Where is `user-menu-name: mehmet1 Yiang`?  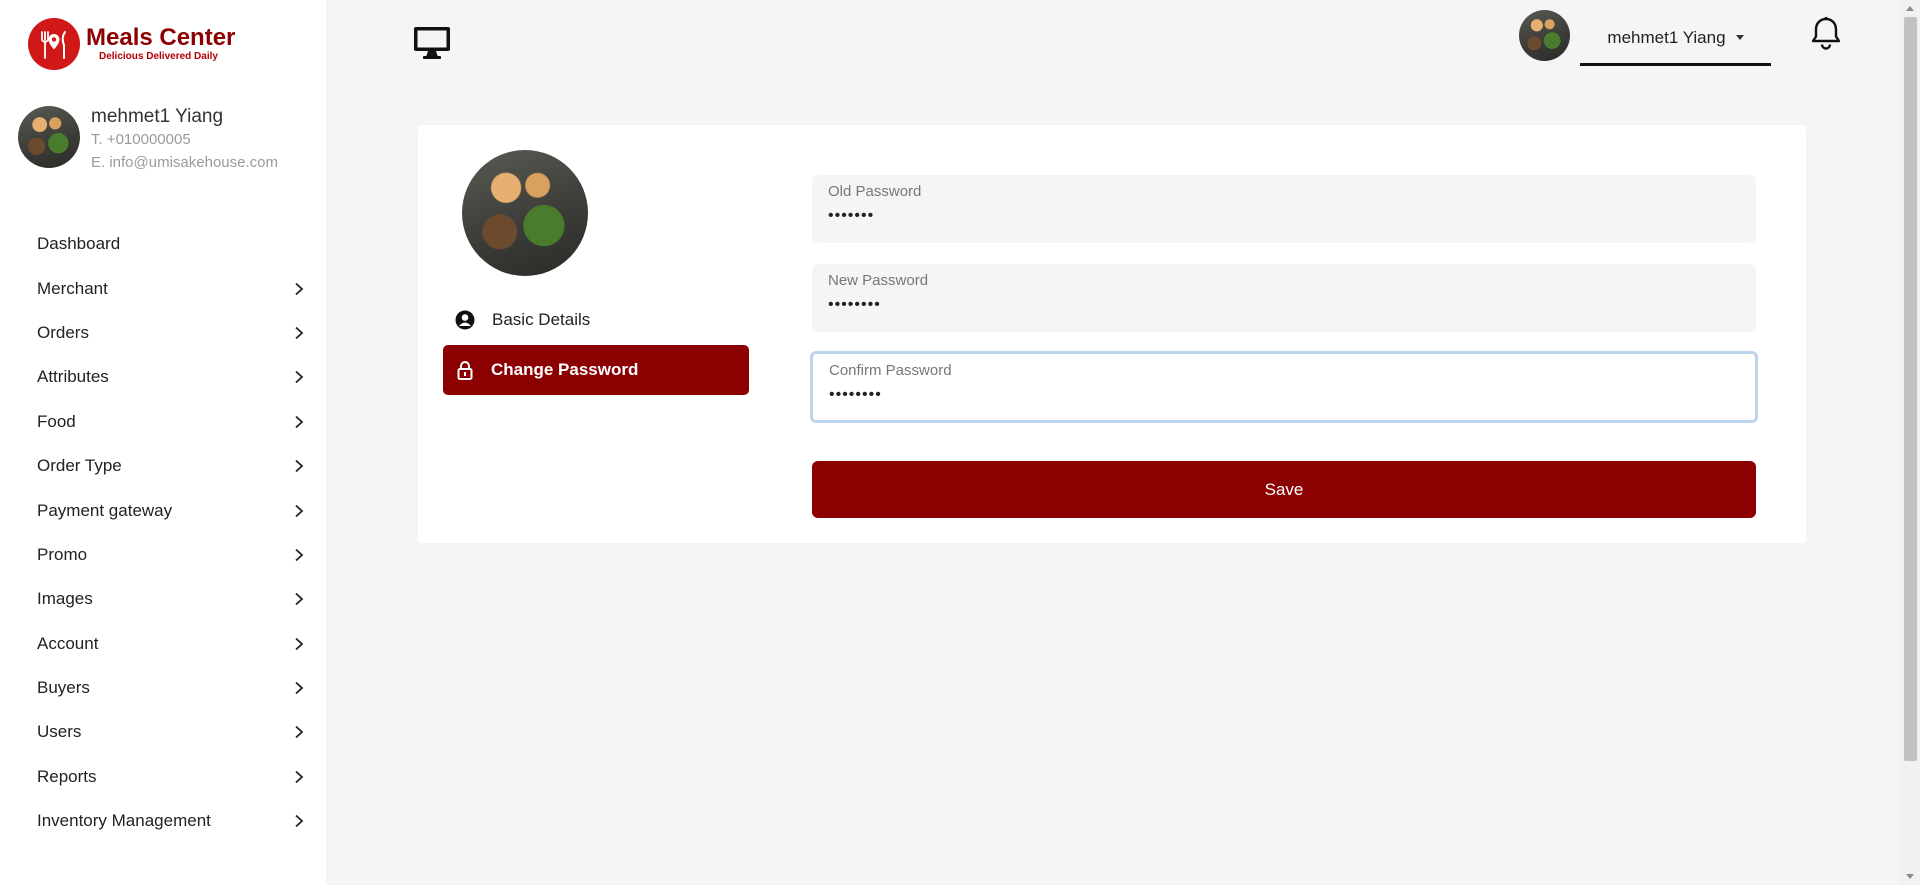 user-menu-name: mehmet1 Yiang is located at coordinates (1666, 37).